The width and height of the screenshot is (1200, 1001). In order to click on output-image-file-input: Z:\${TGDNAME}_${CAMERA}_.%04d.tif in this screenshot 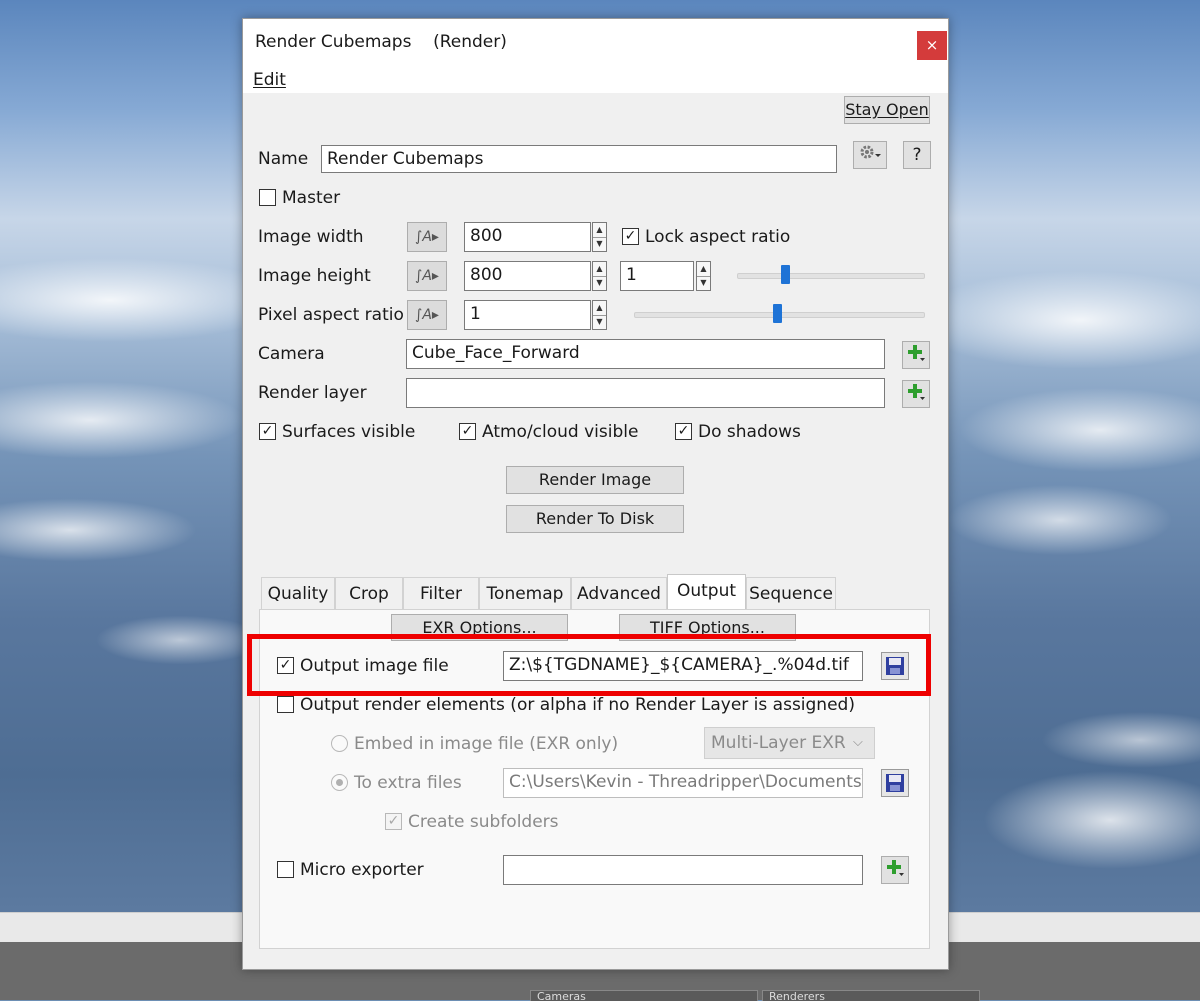, I will do `click(683, 666)`.